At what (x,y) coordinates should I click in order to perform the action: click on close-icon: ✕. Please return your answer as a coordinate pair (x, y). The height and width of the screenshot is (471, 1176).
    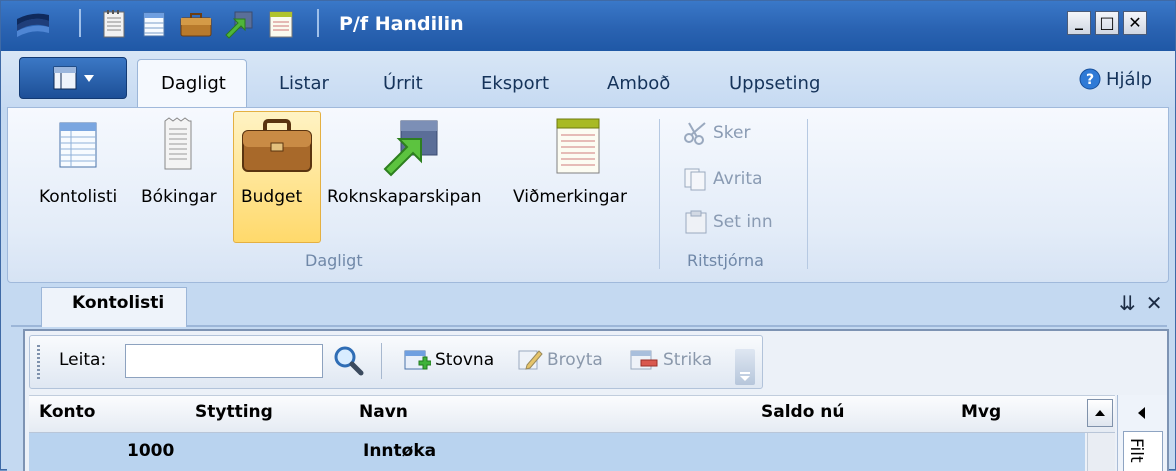
    Looking at the image, I should click on (1135, 22).